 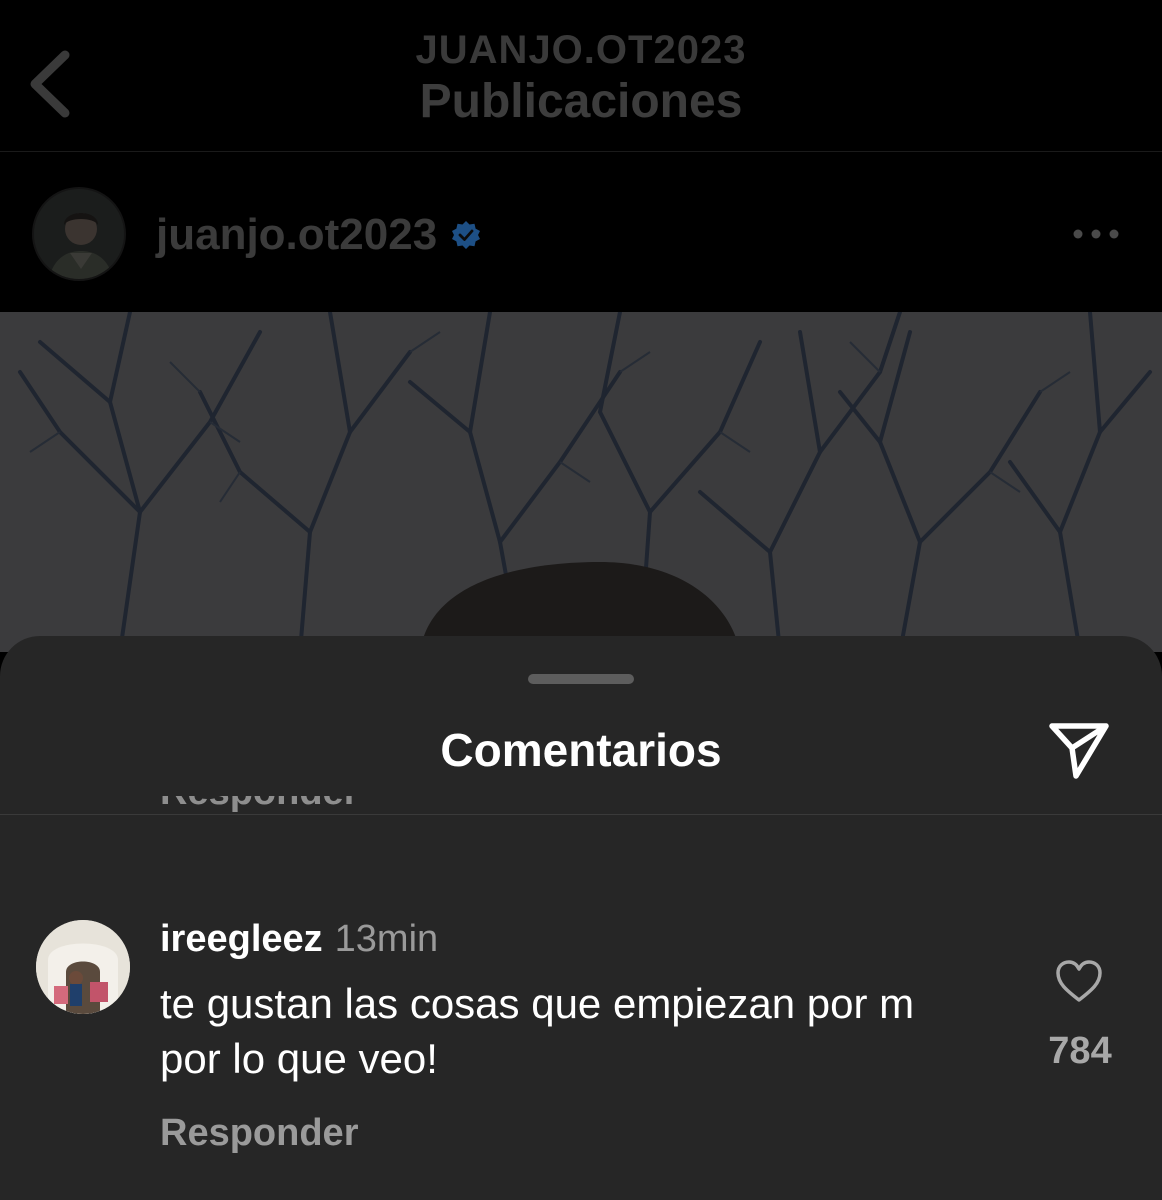 I want to click on clipped-reply-text: Responder, so click(x=259, y=805).